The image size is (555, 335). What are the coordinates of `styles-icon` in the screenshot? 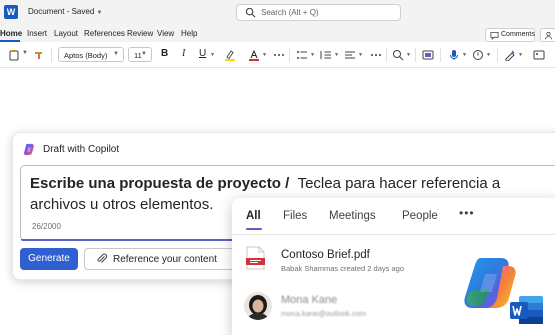 It's located at (428, 55).